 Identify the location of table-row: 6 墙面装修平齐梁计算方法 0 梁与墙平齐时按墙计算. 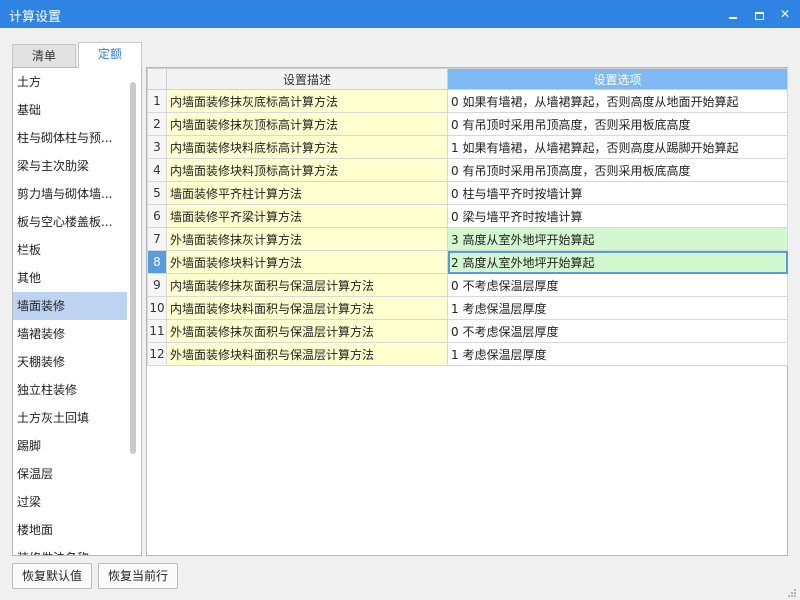
(467, 216).